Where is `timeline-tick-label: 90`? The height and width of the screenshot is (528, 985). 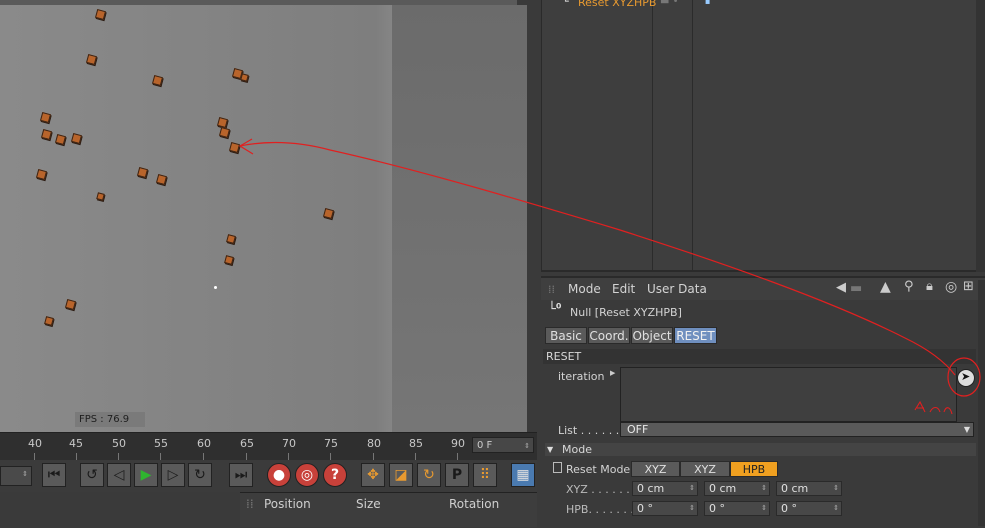
timeline-tick-label: 90 is located at coordinates (458, 443).